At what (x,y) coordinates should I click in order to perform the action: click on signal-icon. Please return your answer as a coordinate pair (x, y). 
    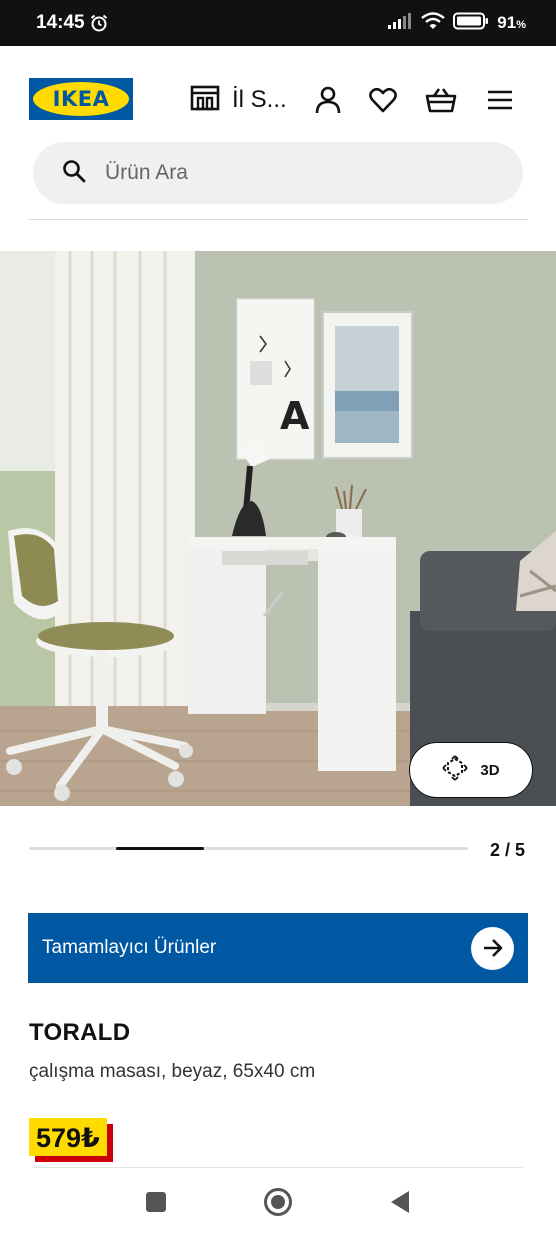
    Looking at the image, I should click on (400, 23).